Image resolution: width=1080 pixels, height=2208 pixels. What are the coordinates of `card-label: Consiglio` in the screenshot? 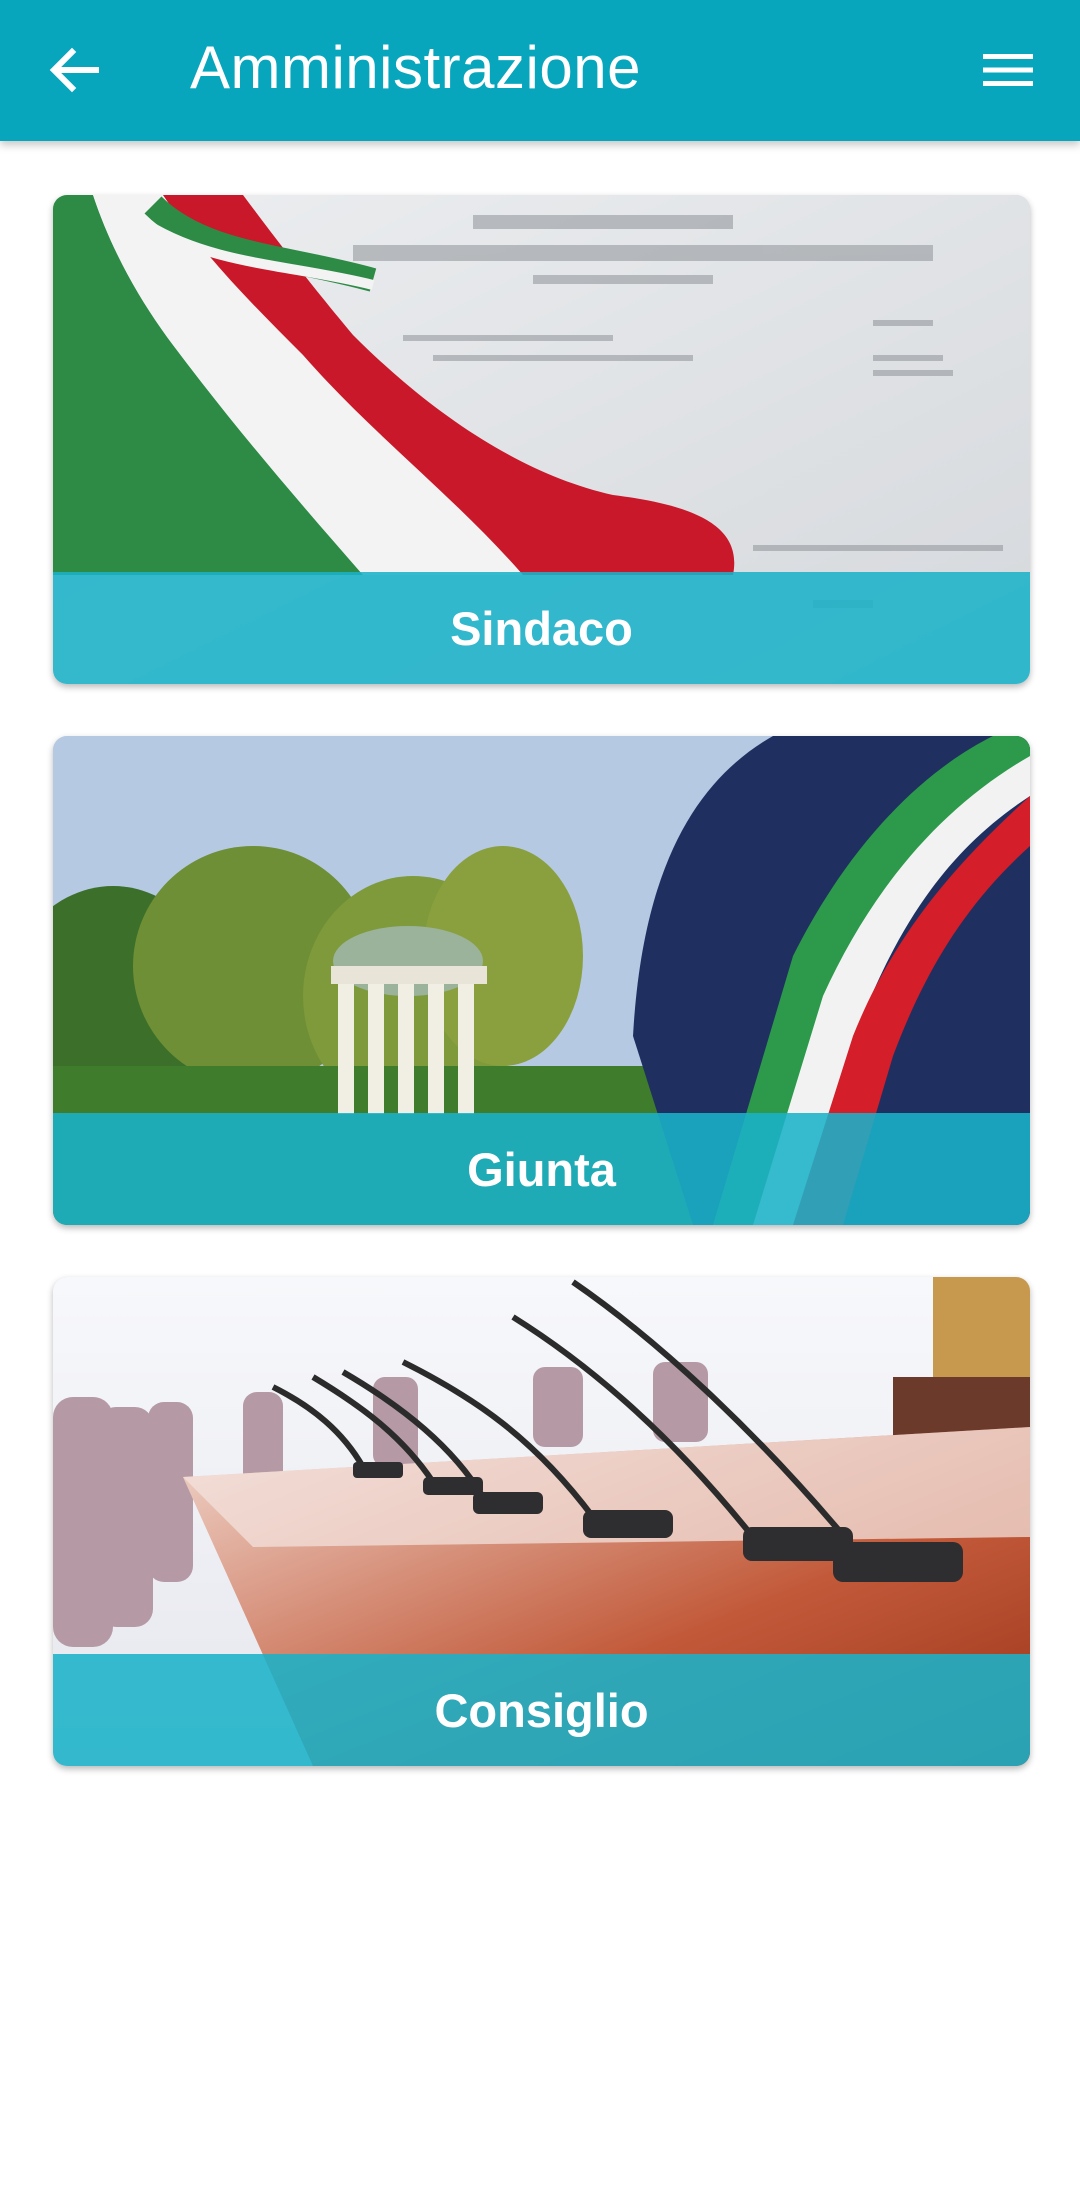 It's located at (541, 1710).